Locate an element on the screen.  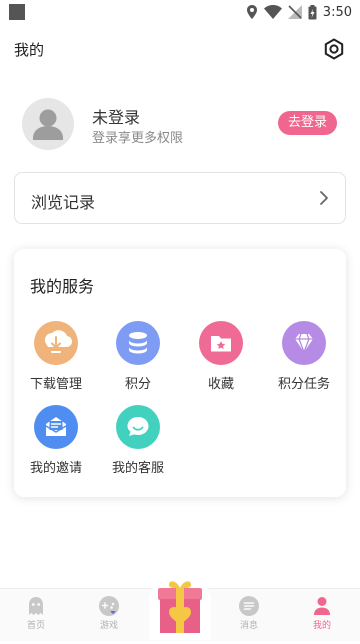
nav-label: 消息 is located at coordinates (248, 626).